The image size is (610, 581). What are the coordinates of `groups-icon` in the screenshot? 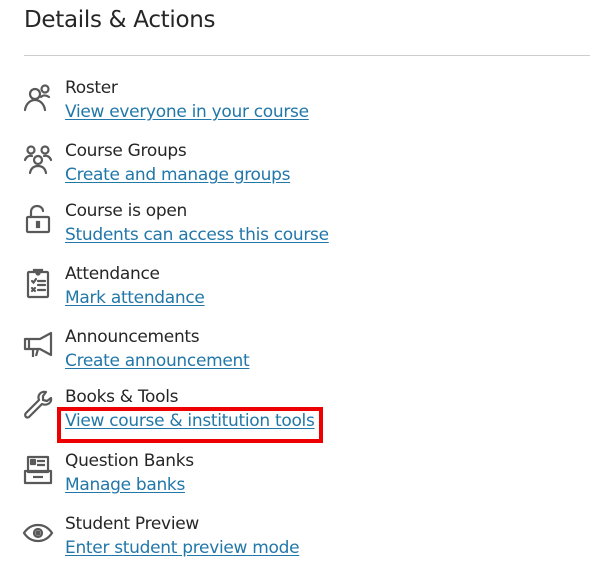 It's located at (38, 159).